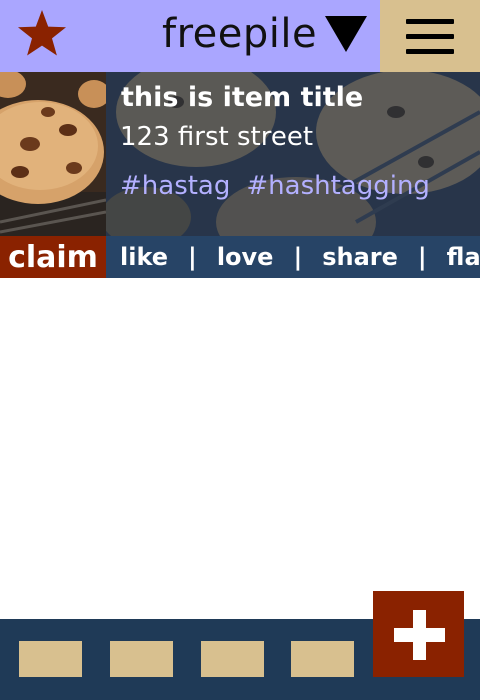 This screenshot has height=700, width=480. Describe the element at coordinates (245, 257) in the screenshot. I see `love-button: love` at that location.